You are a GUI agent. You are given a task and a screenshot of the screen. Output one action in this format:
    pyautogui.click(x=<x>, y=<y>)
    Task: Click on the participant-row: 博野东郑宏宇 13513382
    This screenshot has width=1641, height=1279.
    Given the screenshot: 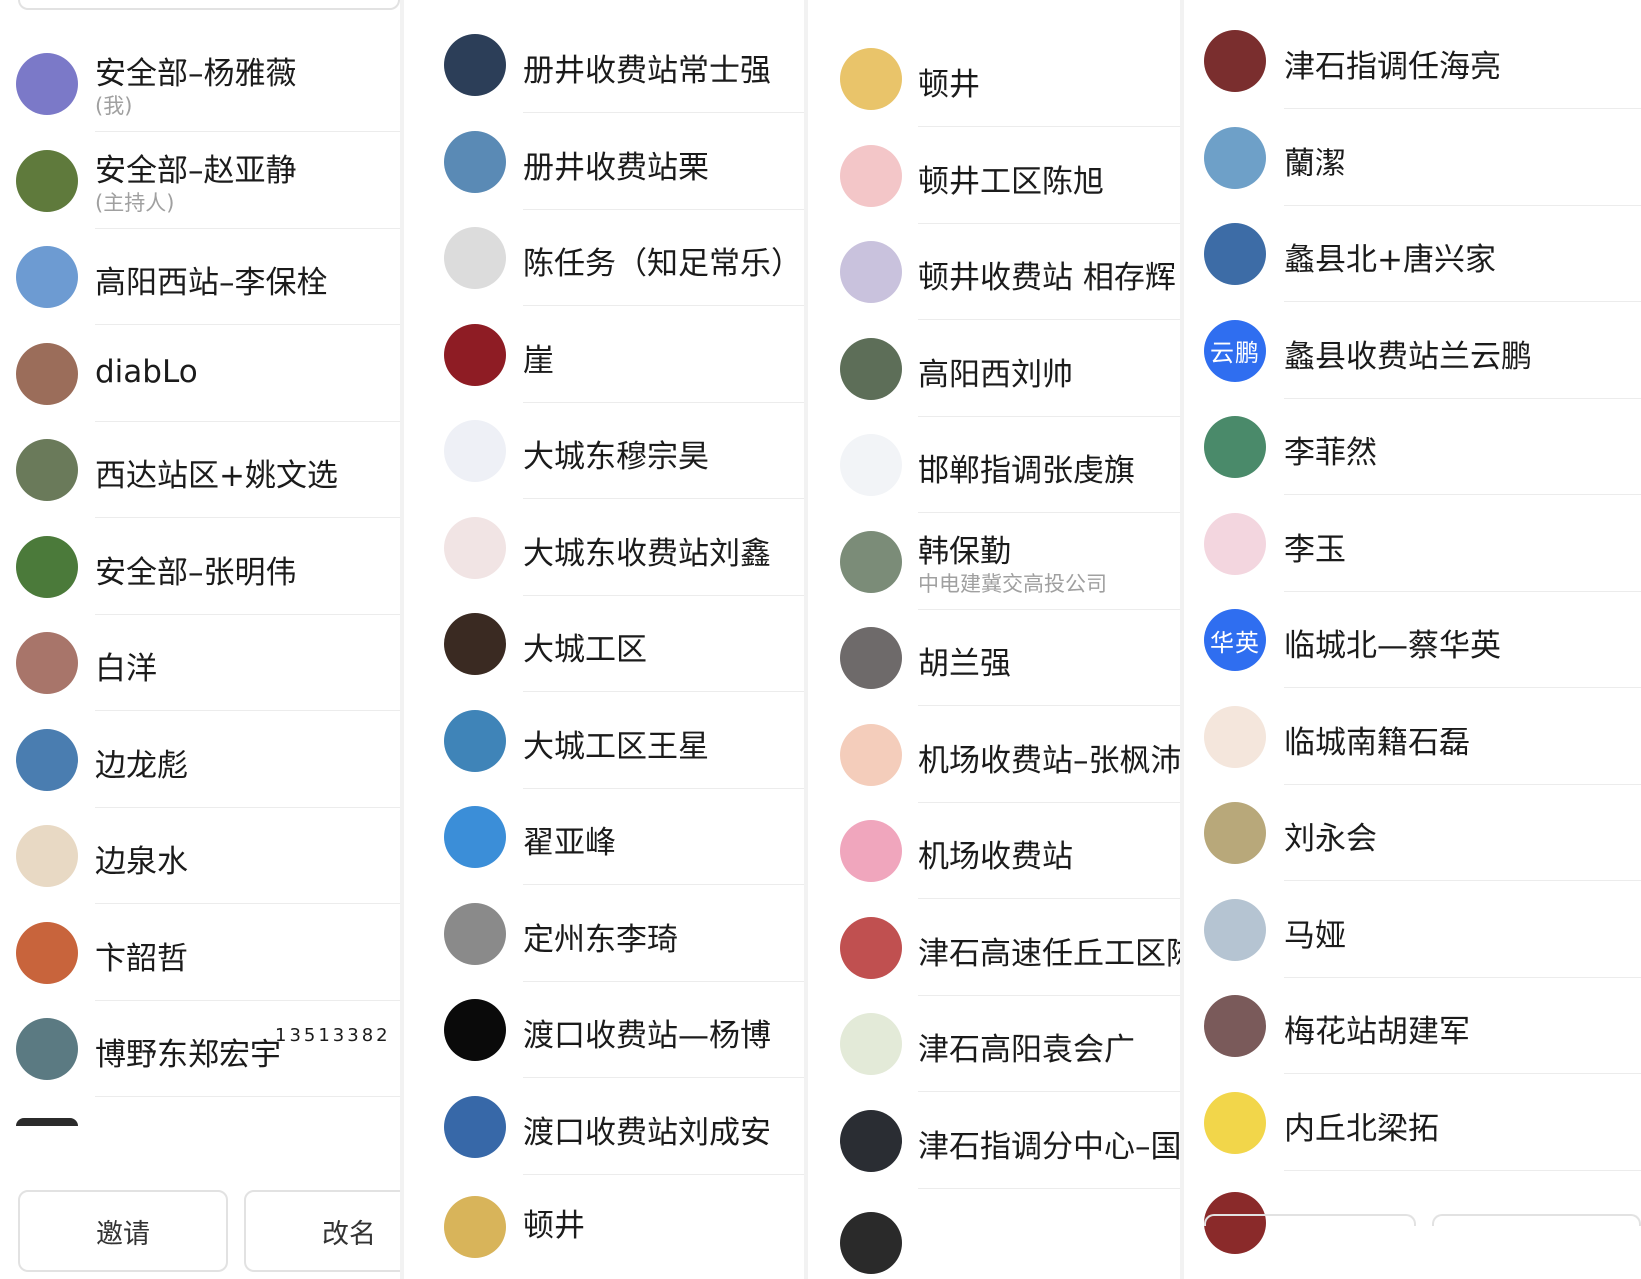 What is the action you would take?
    pyautogui.click(x=200, y=1049)
    